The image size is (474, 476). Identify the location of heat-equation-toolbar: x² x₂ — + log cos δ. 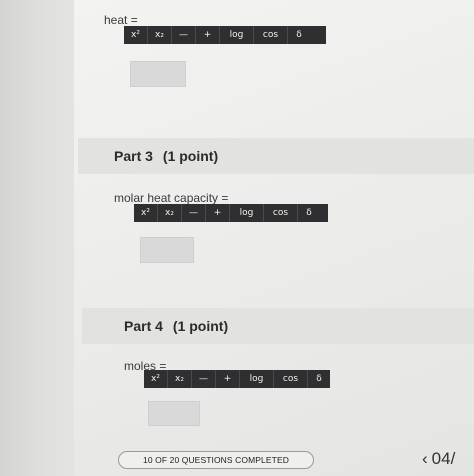
(225, 35).